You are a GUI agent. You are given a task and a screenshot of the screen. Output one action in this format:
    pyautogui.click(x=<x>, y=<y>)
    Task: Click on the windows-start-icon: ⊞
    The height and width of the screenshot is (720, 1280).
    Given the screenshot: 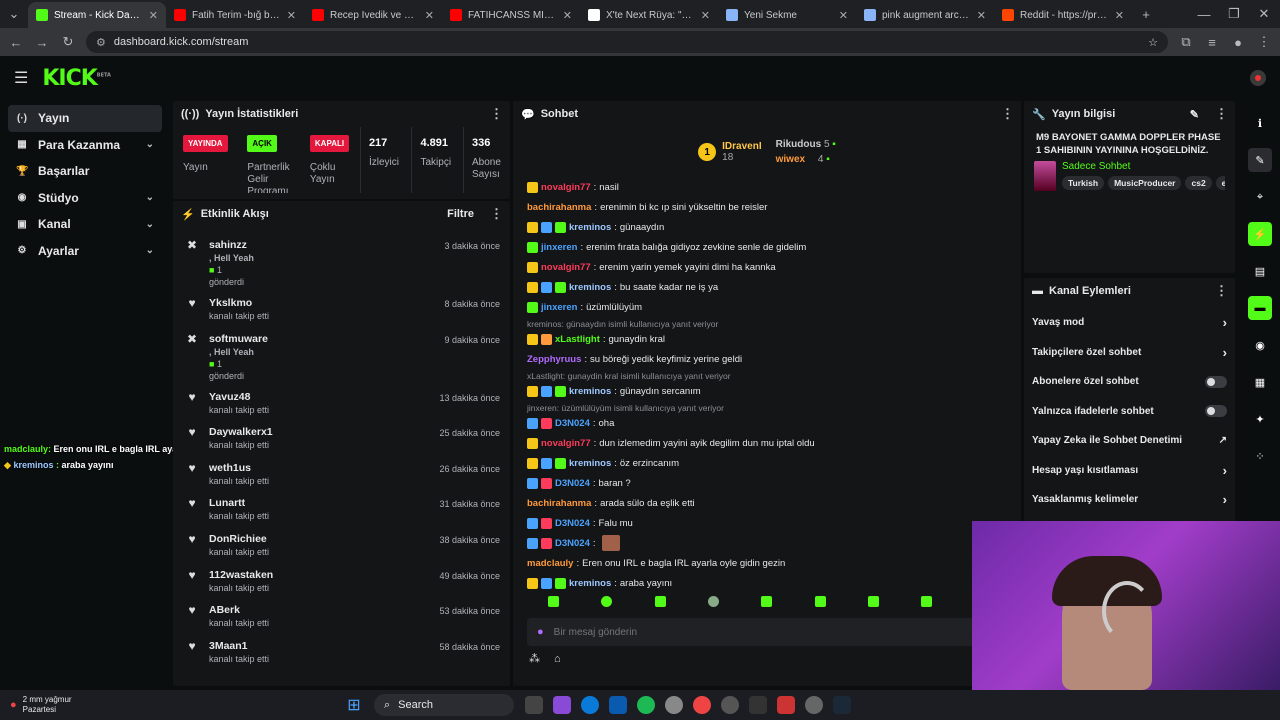 What is the action you would take?
    pyautogui.click(x=354, y=705)
    